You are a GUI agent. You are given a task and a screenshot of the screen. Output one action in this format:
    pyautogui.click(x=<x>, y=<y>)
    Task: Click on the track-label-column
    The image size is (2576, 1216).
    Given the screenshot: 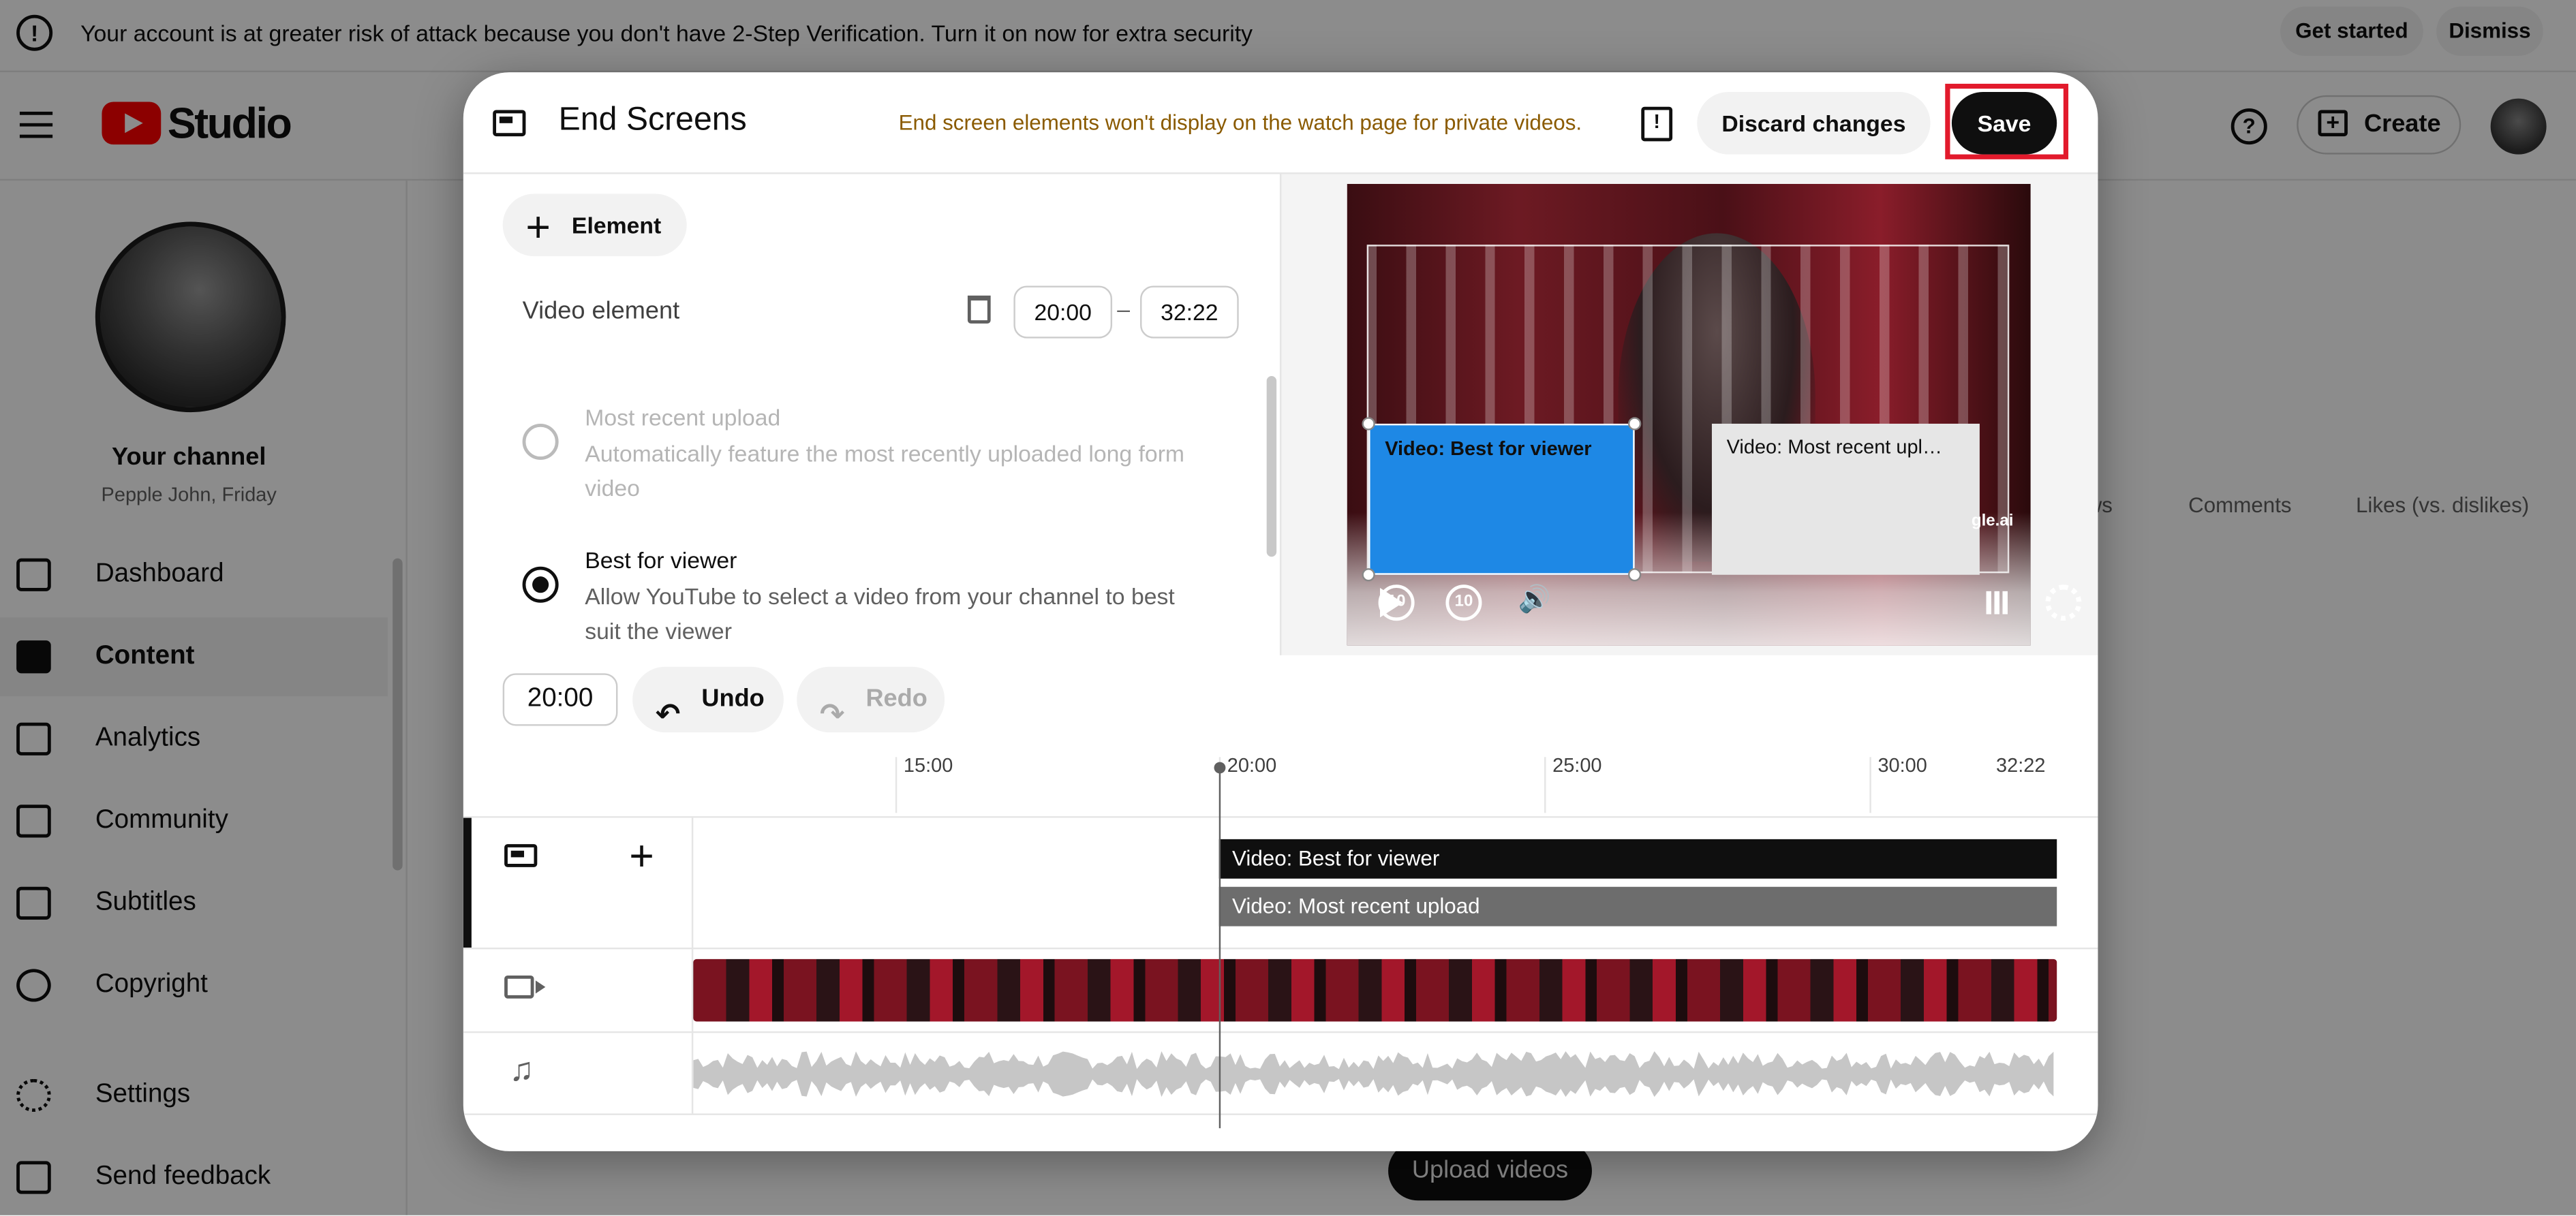 What is the action you would take?
    pyautogui.click(x=578, y=990)
    